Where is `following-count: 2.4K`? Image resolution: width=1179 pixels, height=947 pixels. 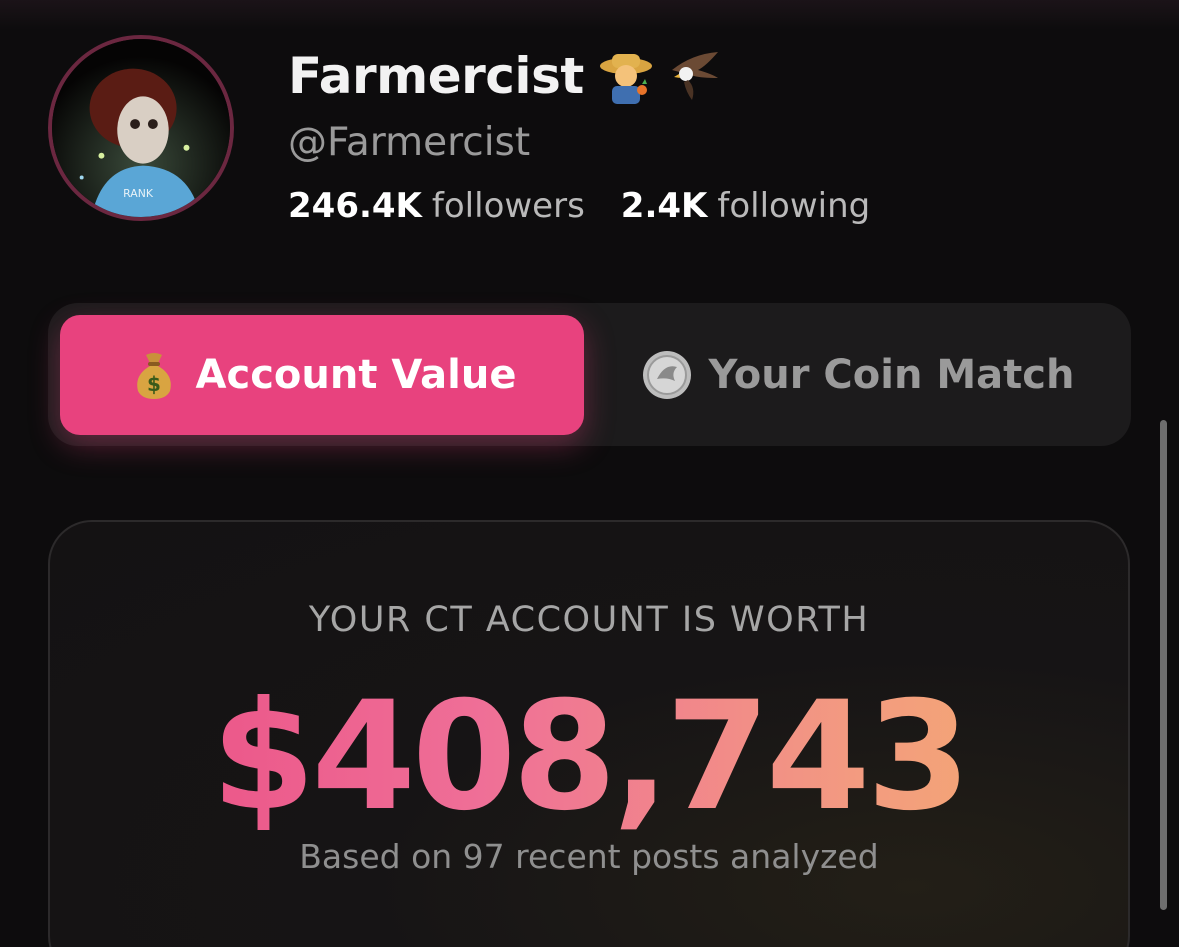
following-count: 2.4K is located at coordinates (664, 206).